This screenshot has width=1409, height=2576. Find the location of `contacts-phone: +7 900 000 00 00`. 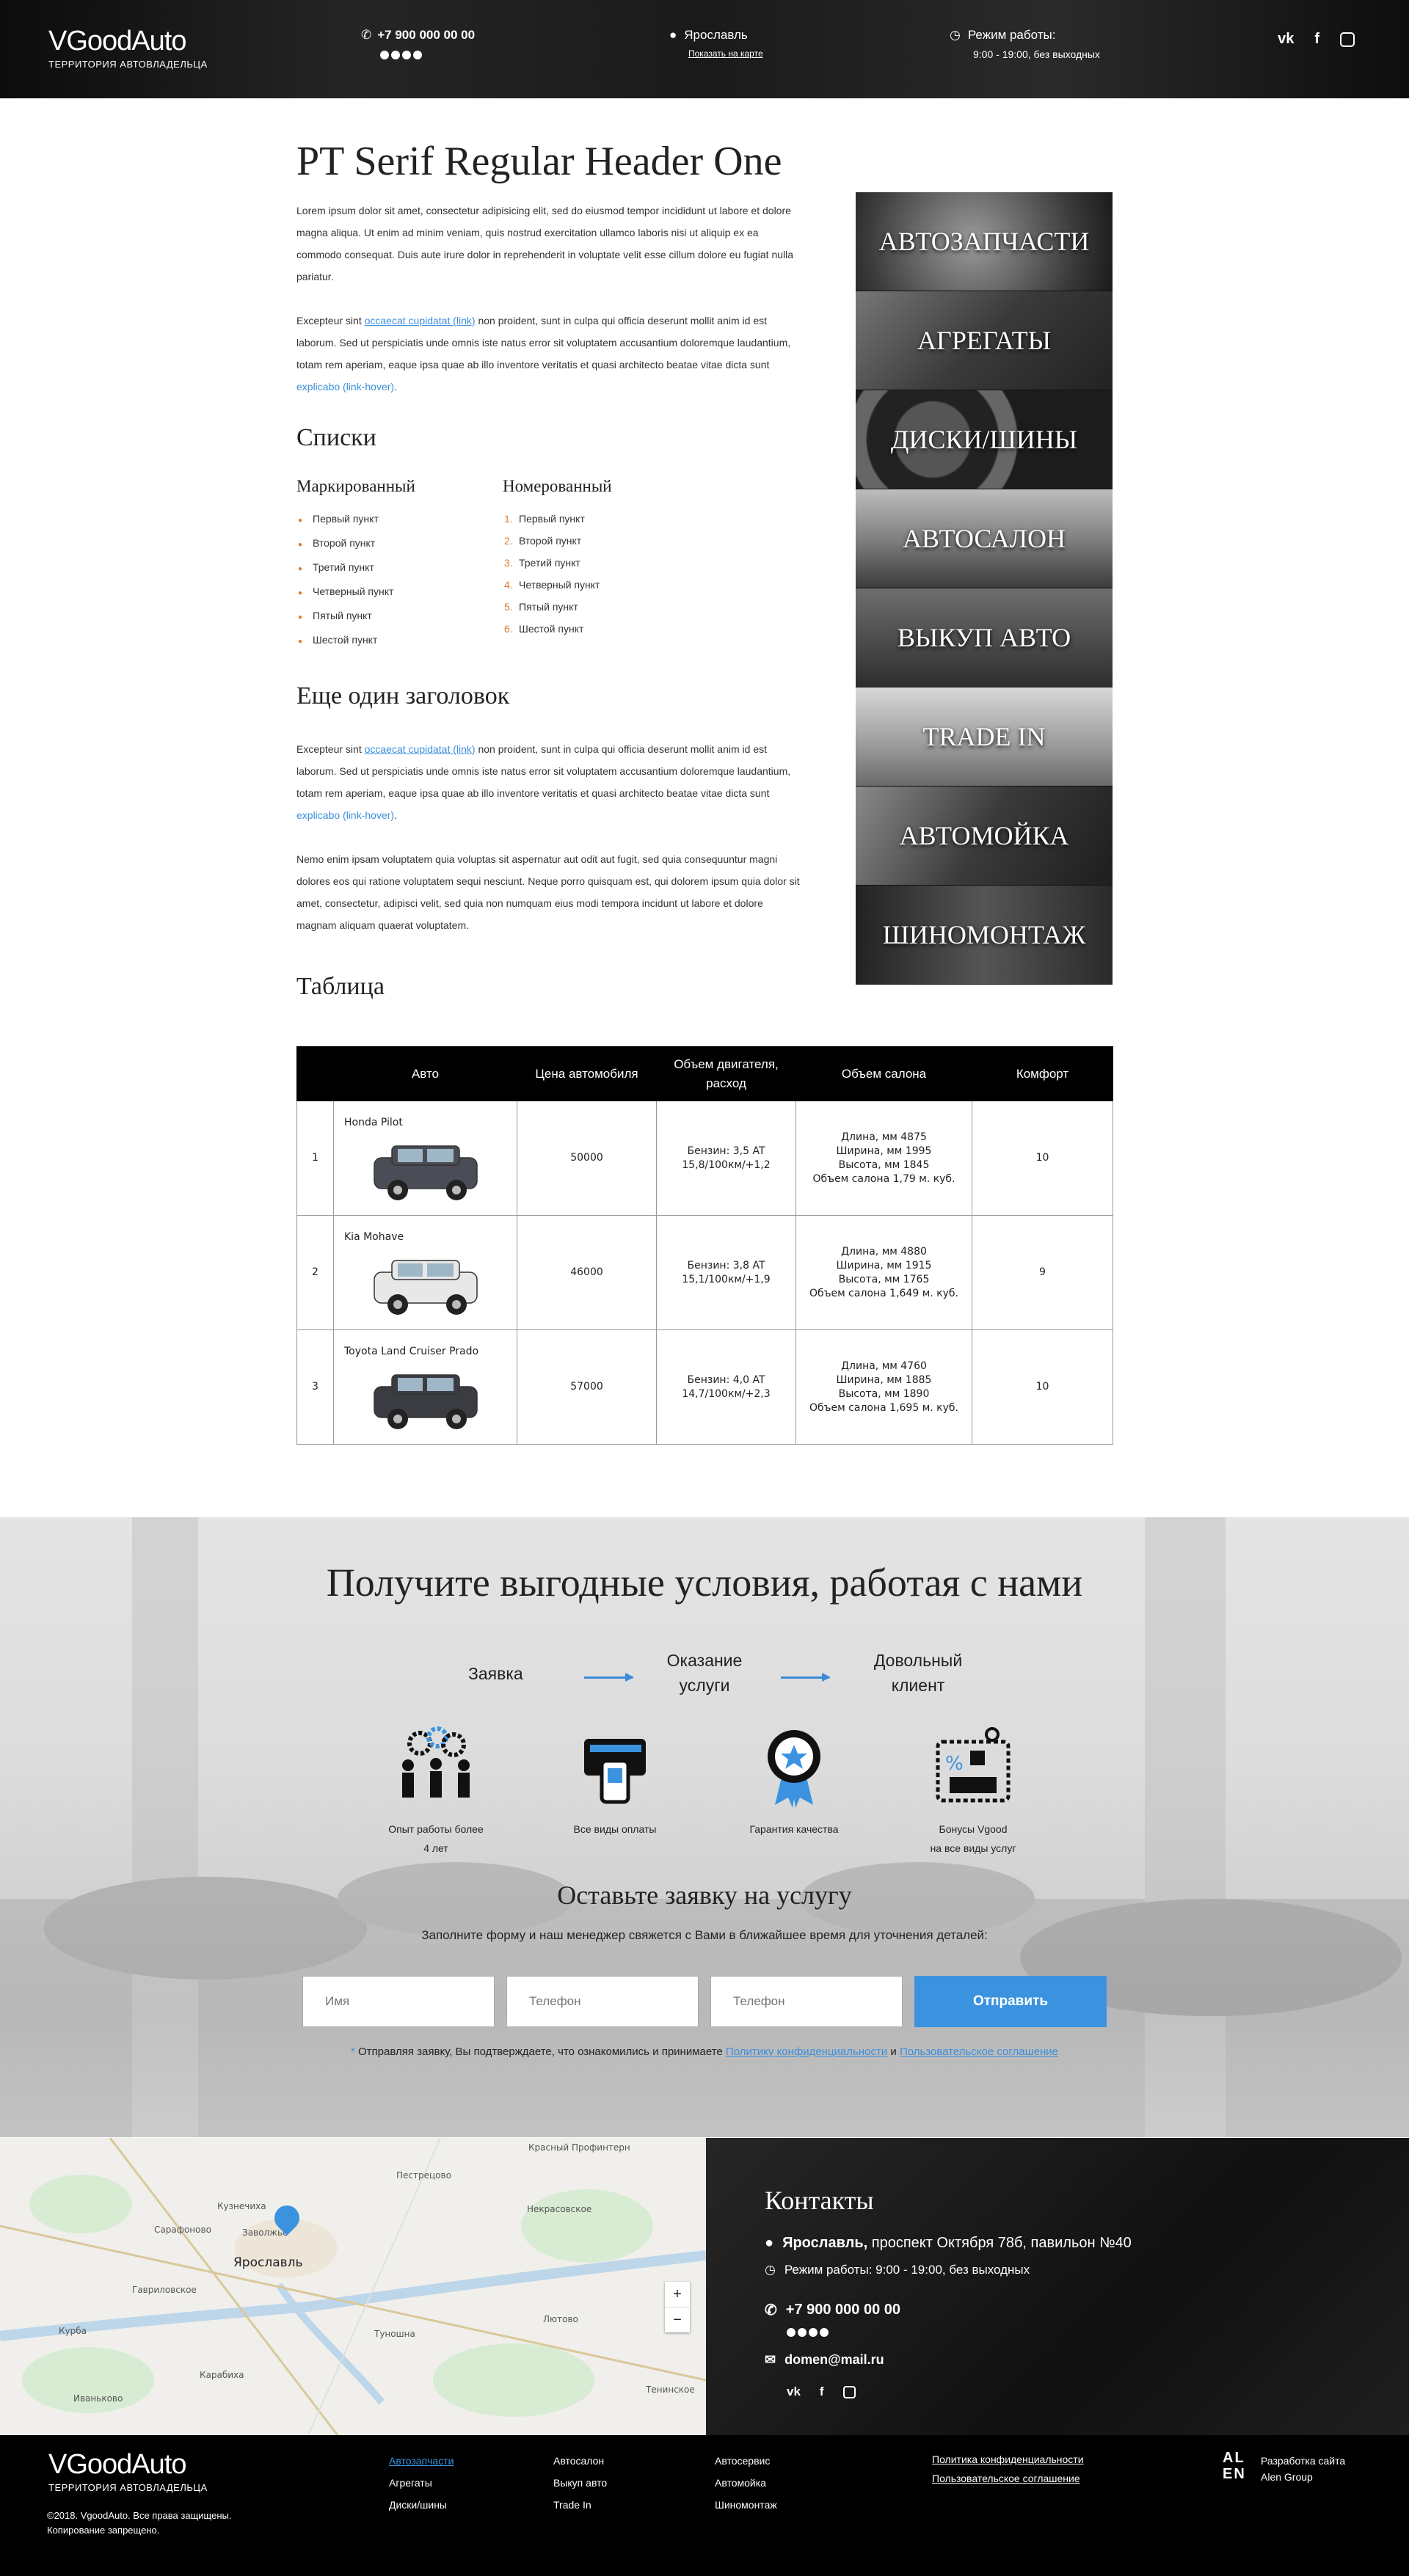

contacts-phone: +7 900 000 00 00 is located at coordinates (843, 2310).